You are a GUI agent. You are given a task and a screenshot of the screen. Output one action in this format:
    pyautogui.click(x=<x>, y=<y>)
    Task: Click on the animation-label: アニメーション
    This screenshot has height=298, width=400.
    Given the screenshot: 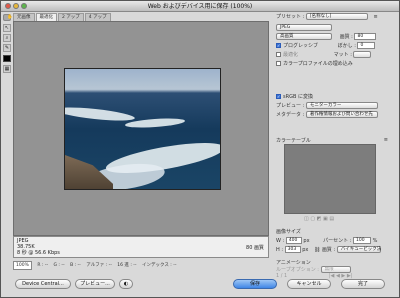 What is the action you would take?
    pyautogui.click(x=293, y=263)
    